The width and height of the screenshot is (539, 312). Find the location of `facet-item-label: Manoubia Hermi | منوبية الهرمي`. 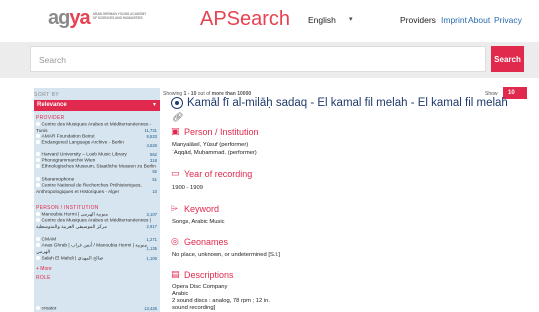

facet-item-label: Manoubia Hermi | منوبية الهرمي is located at coordinates (75, 215).